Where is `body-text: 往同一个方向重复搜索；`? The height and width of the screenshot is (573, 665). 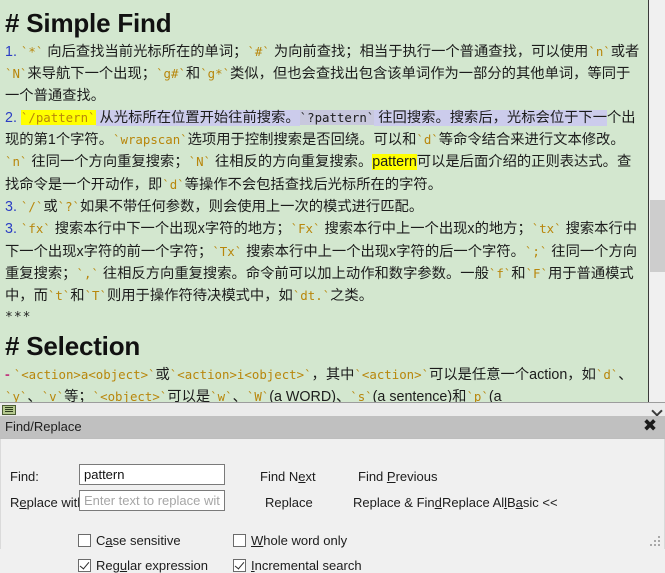
body-text: 往同一个方向重复搜索； is located at coordinates (108, 162).